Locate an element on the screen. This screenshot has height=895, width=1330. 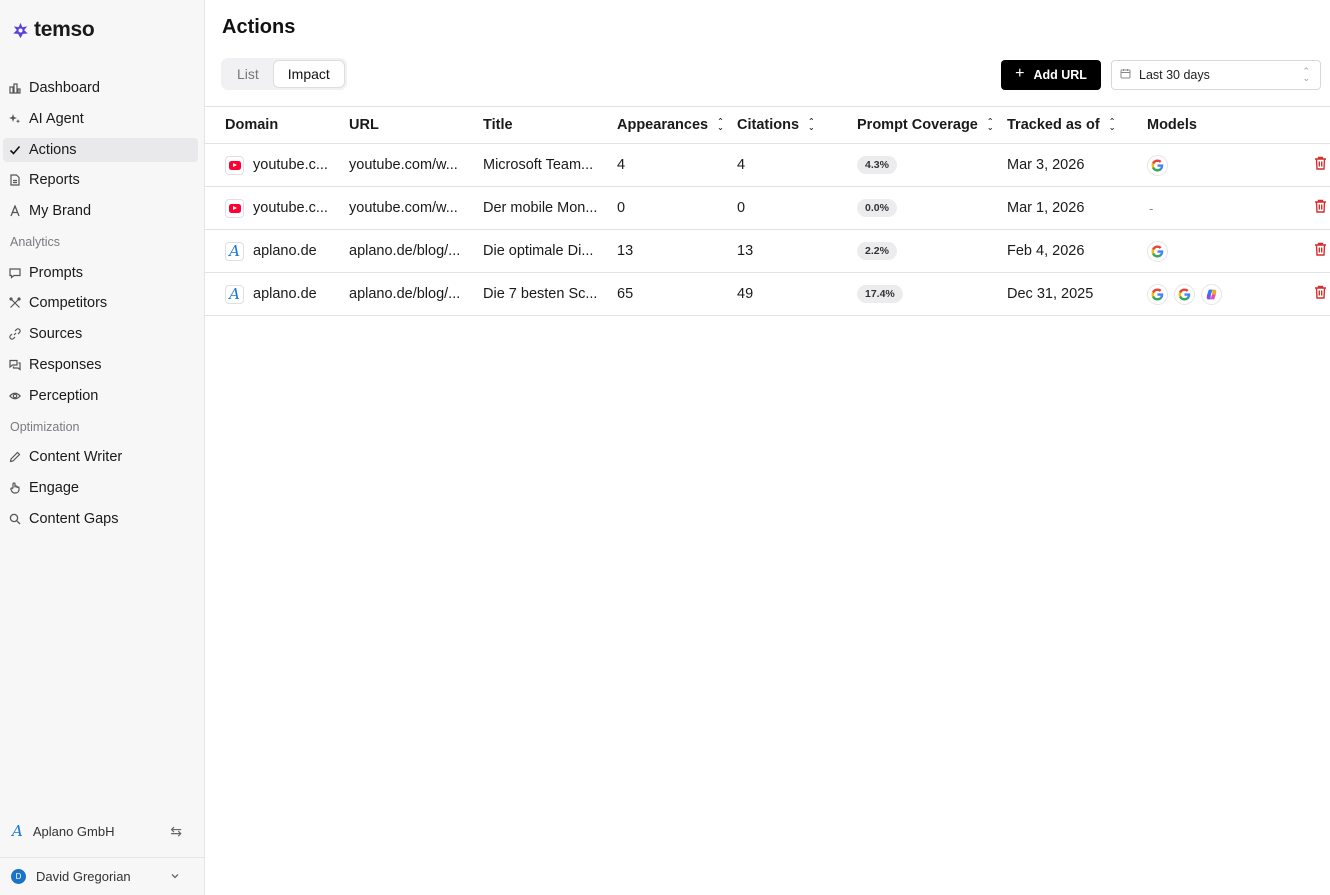
sidebar-item-prompts: Prompts is located at coordinates (100, 273).